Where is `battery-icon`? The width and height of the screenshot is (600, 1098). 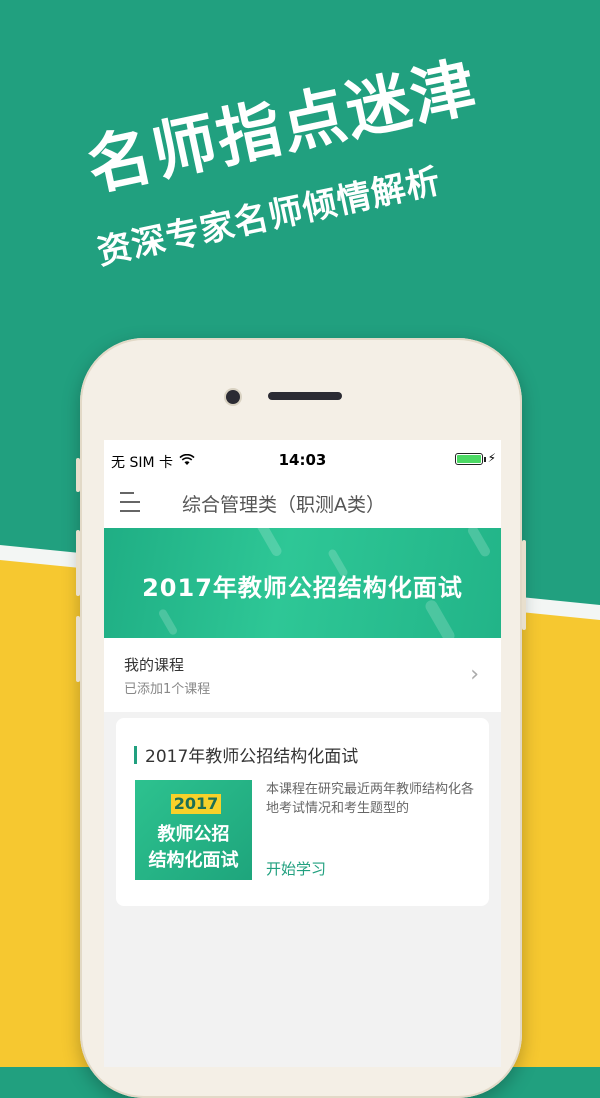
battery-icon is located at coordinates (470, 459).